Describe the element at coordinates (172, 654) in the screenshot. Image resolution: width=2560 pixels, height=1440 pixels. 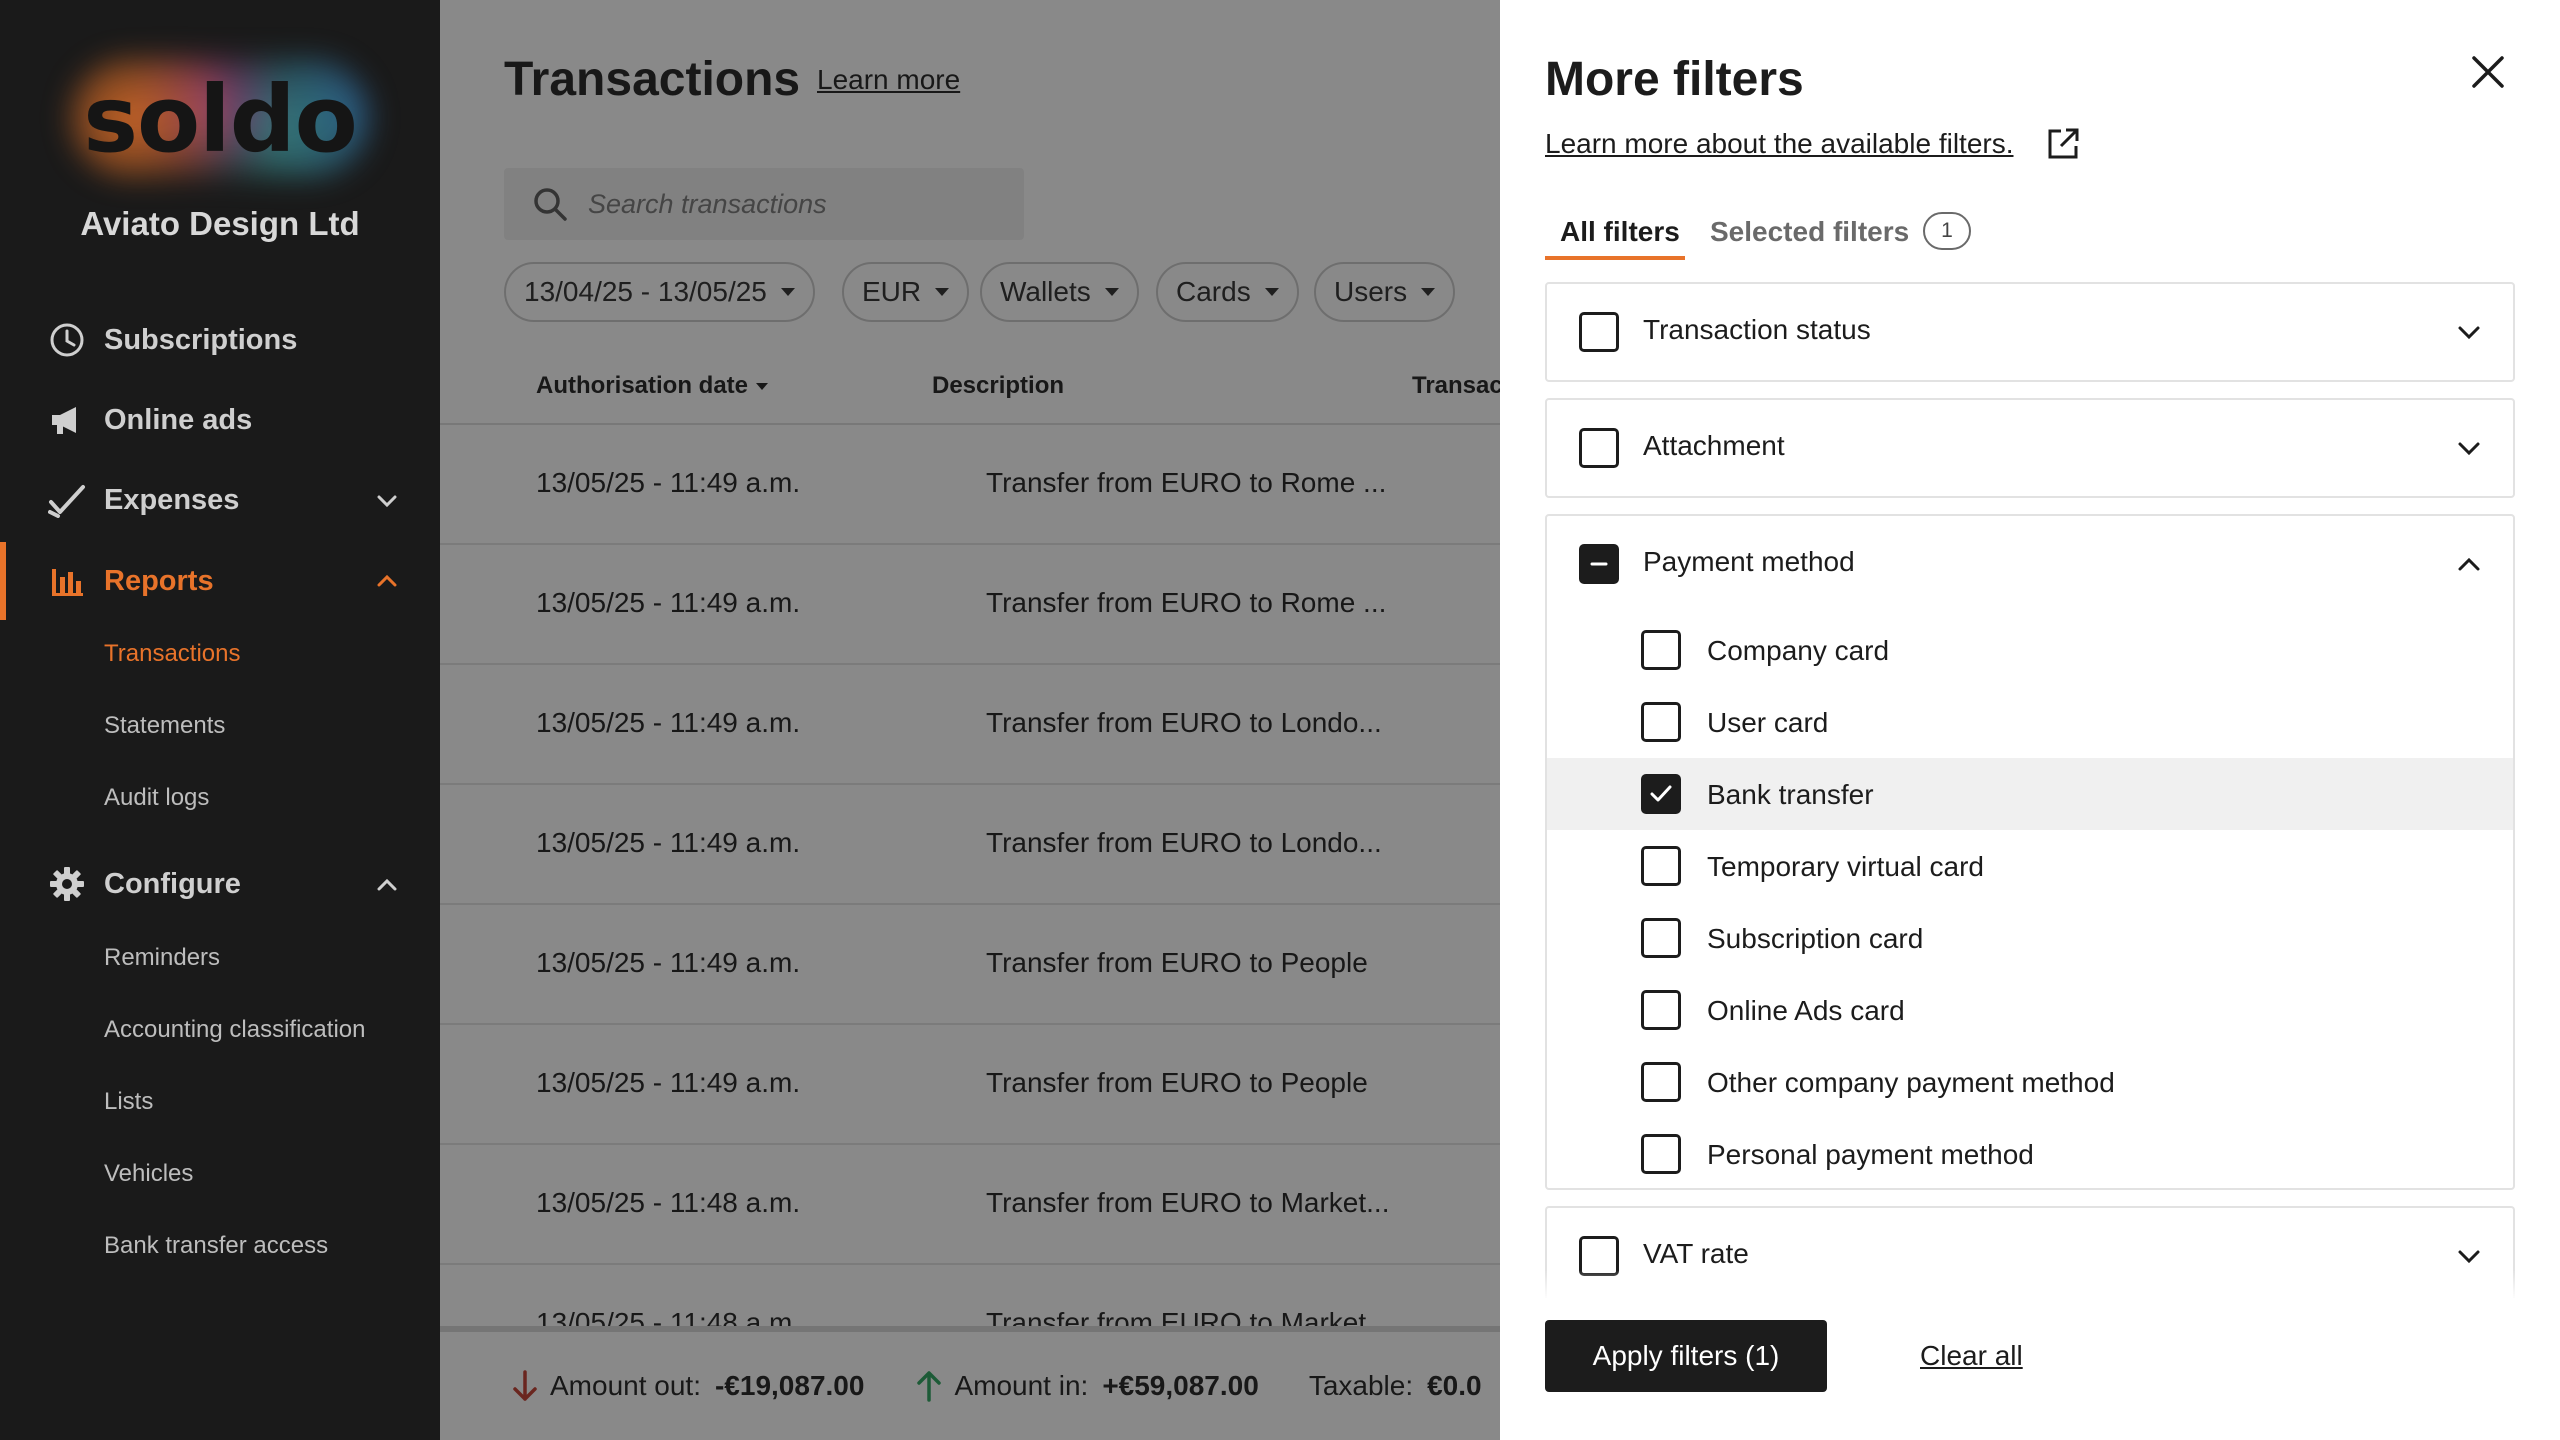
I see `sidebar-subitem-transactions: Transactions` at that location.